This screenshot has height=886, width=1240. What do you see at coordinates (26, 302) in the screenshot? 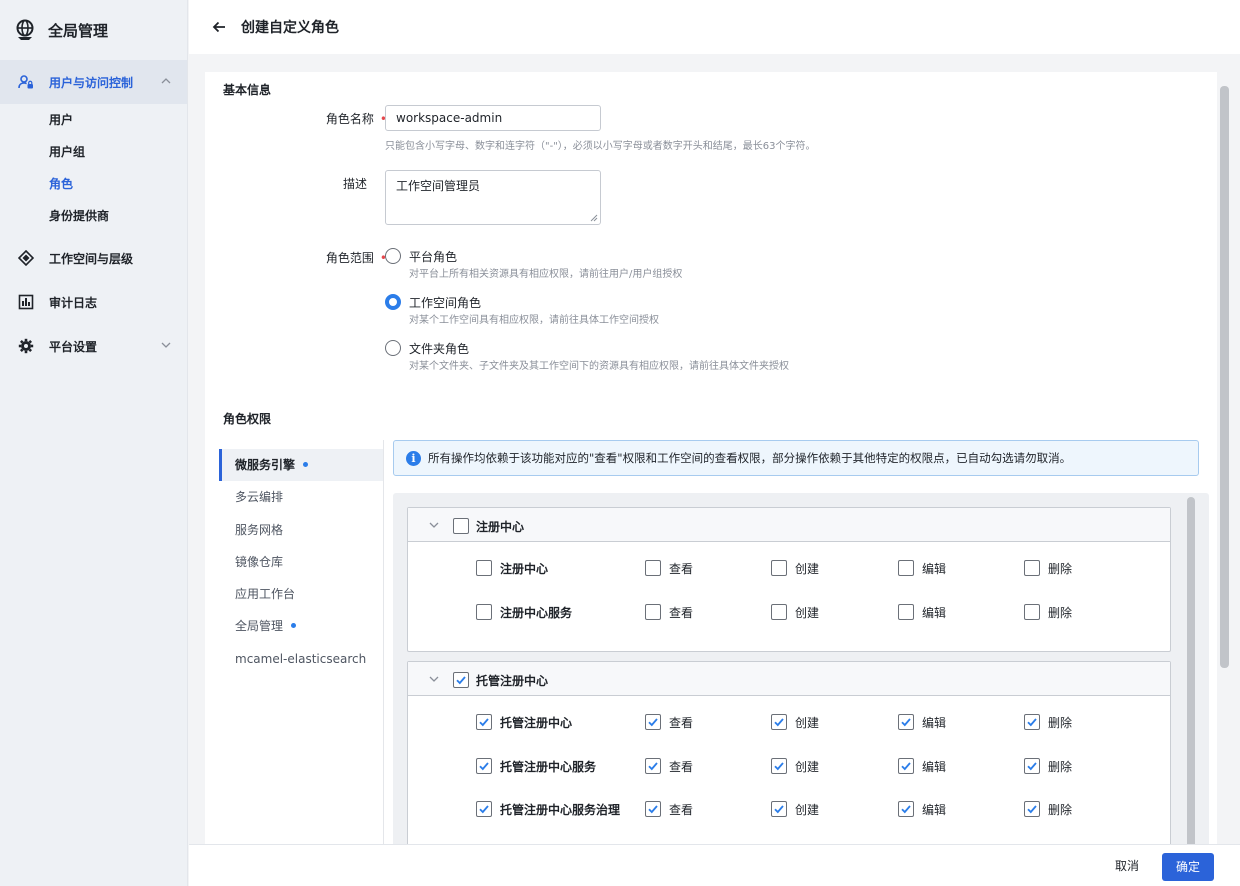
I see `chart-icon` at bounding box center [26, 302].